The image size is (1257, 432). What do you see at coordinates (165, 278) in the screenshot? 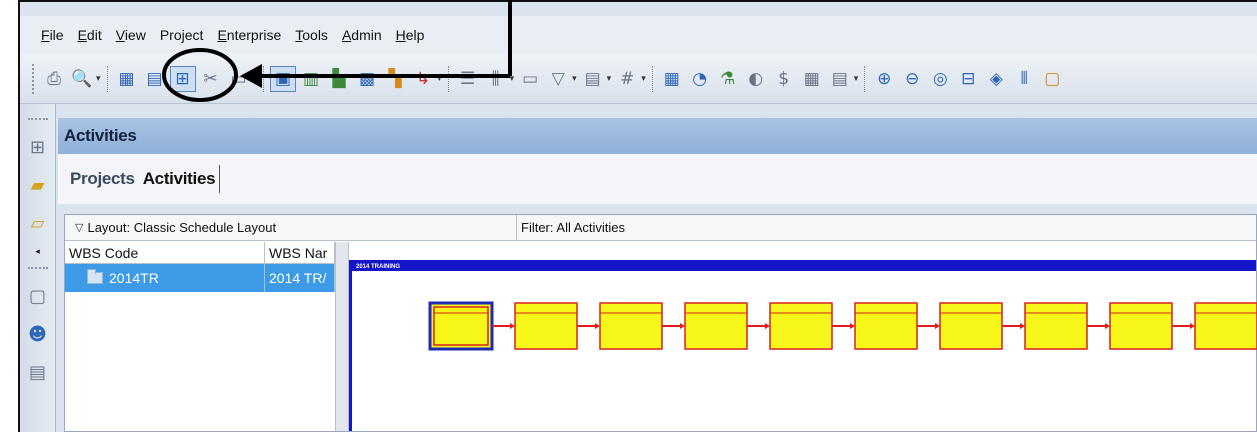
I see `table-row: 2014TR` at bounding box center [165, 278].